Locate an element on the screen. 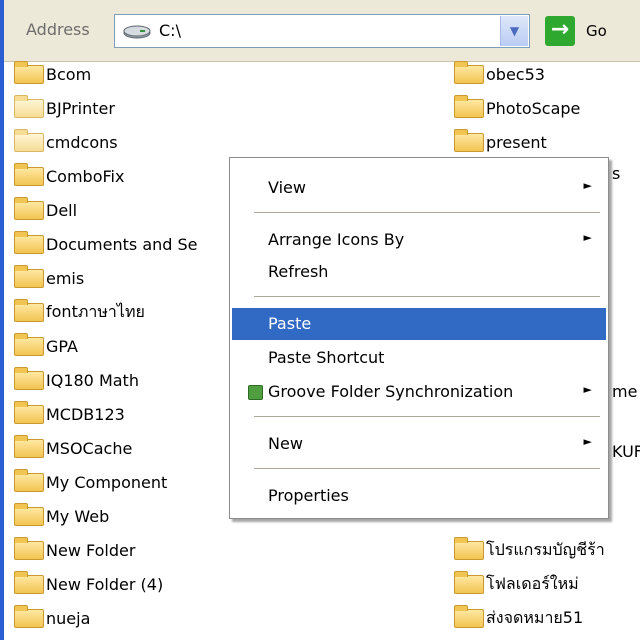 This screenshot has width=640, height=640. folder-item: present is located at coordinates (500, 142).